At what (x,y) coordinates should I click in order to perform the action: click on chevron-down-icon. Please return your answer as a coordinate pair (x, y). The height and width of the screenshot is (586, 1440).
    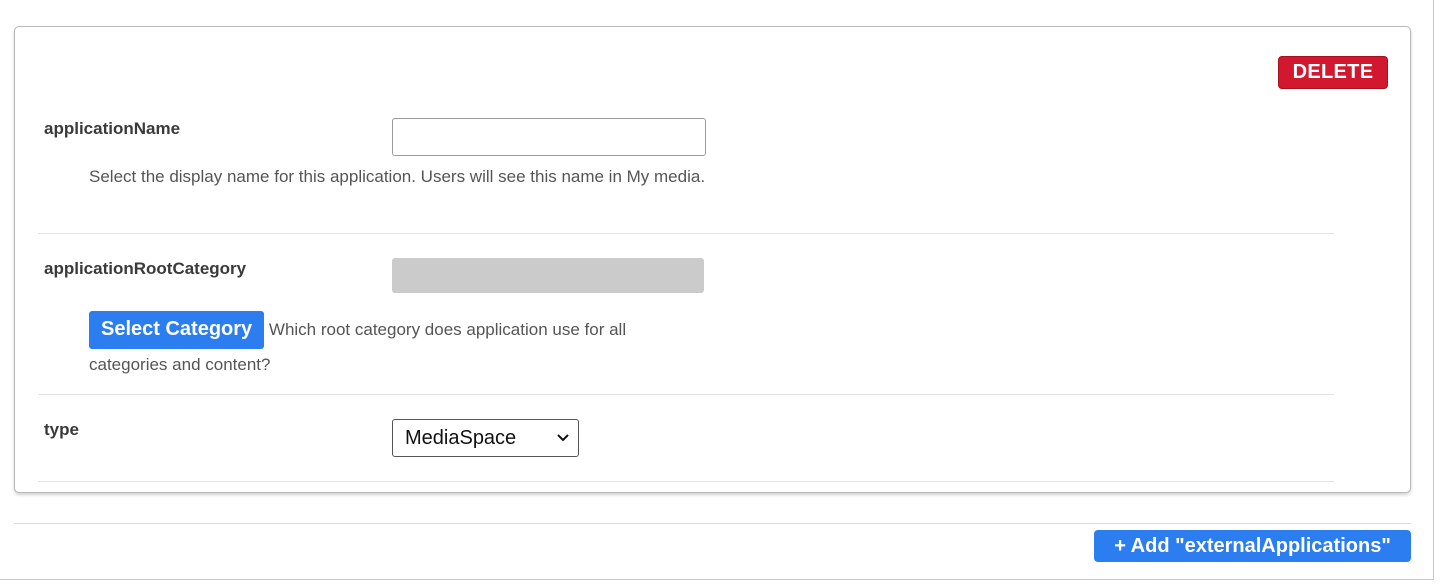
    Looking at the image, I should click on (563, 438).